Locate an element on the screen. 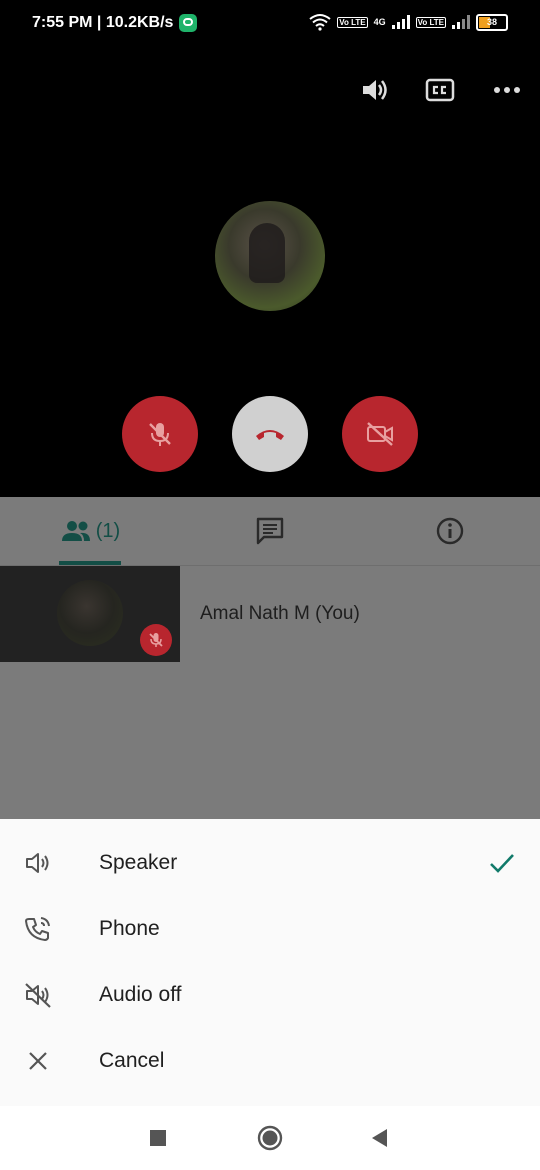 The height and width of the screenshot is (1170, 540). chat-icon is located at coordinates (270, 531).